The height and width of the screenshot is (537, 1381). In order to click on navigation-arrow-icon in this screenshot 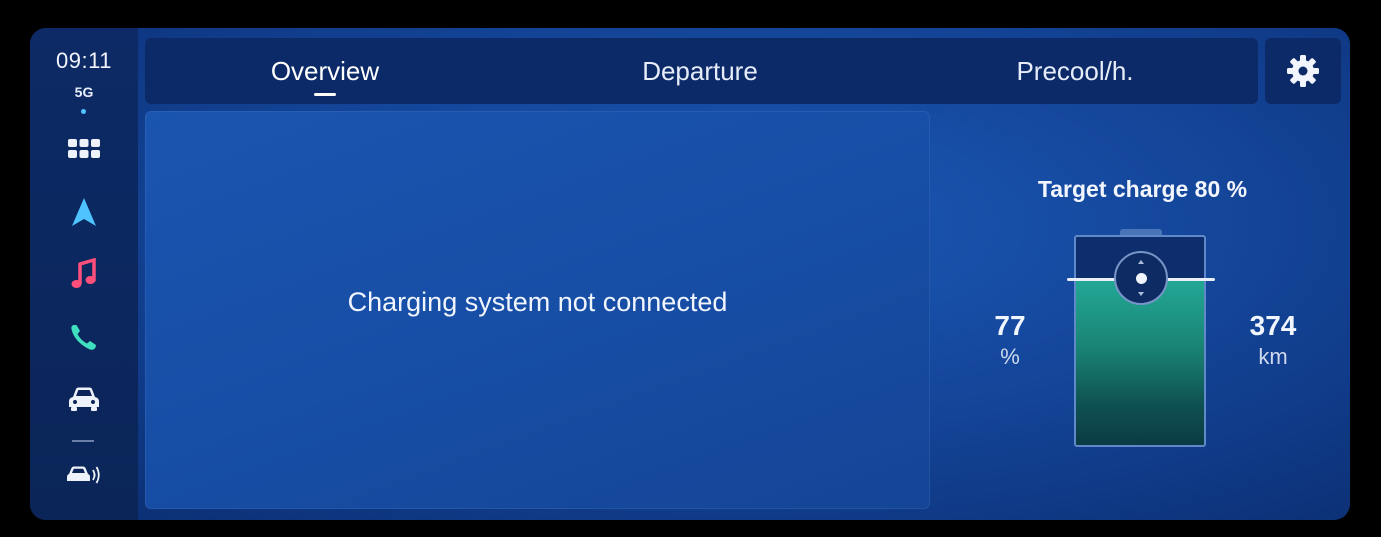, I will do `click(84, 212)`.